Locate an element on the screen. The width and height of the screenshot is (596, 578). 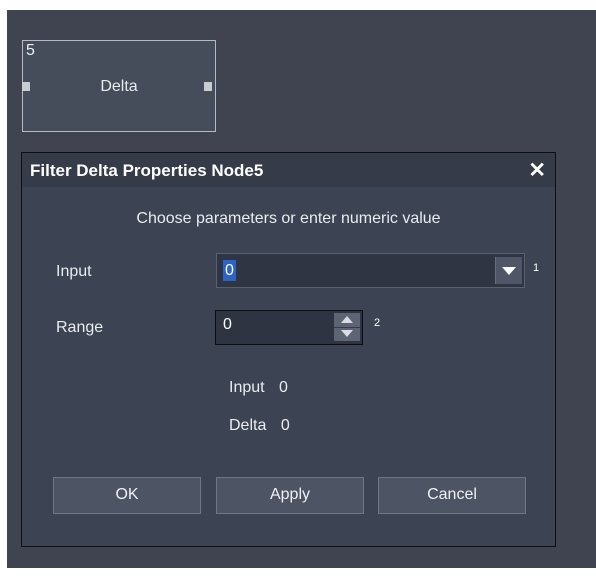
chevron-down-icon is located at coordinates (508, 270).